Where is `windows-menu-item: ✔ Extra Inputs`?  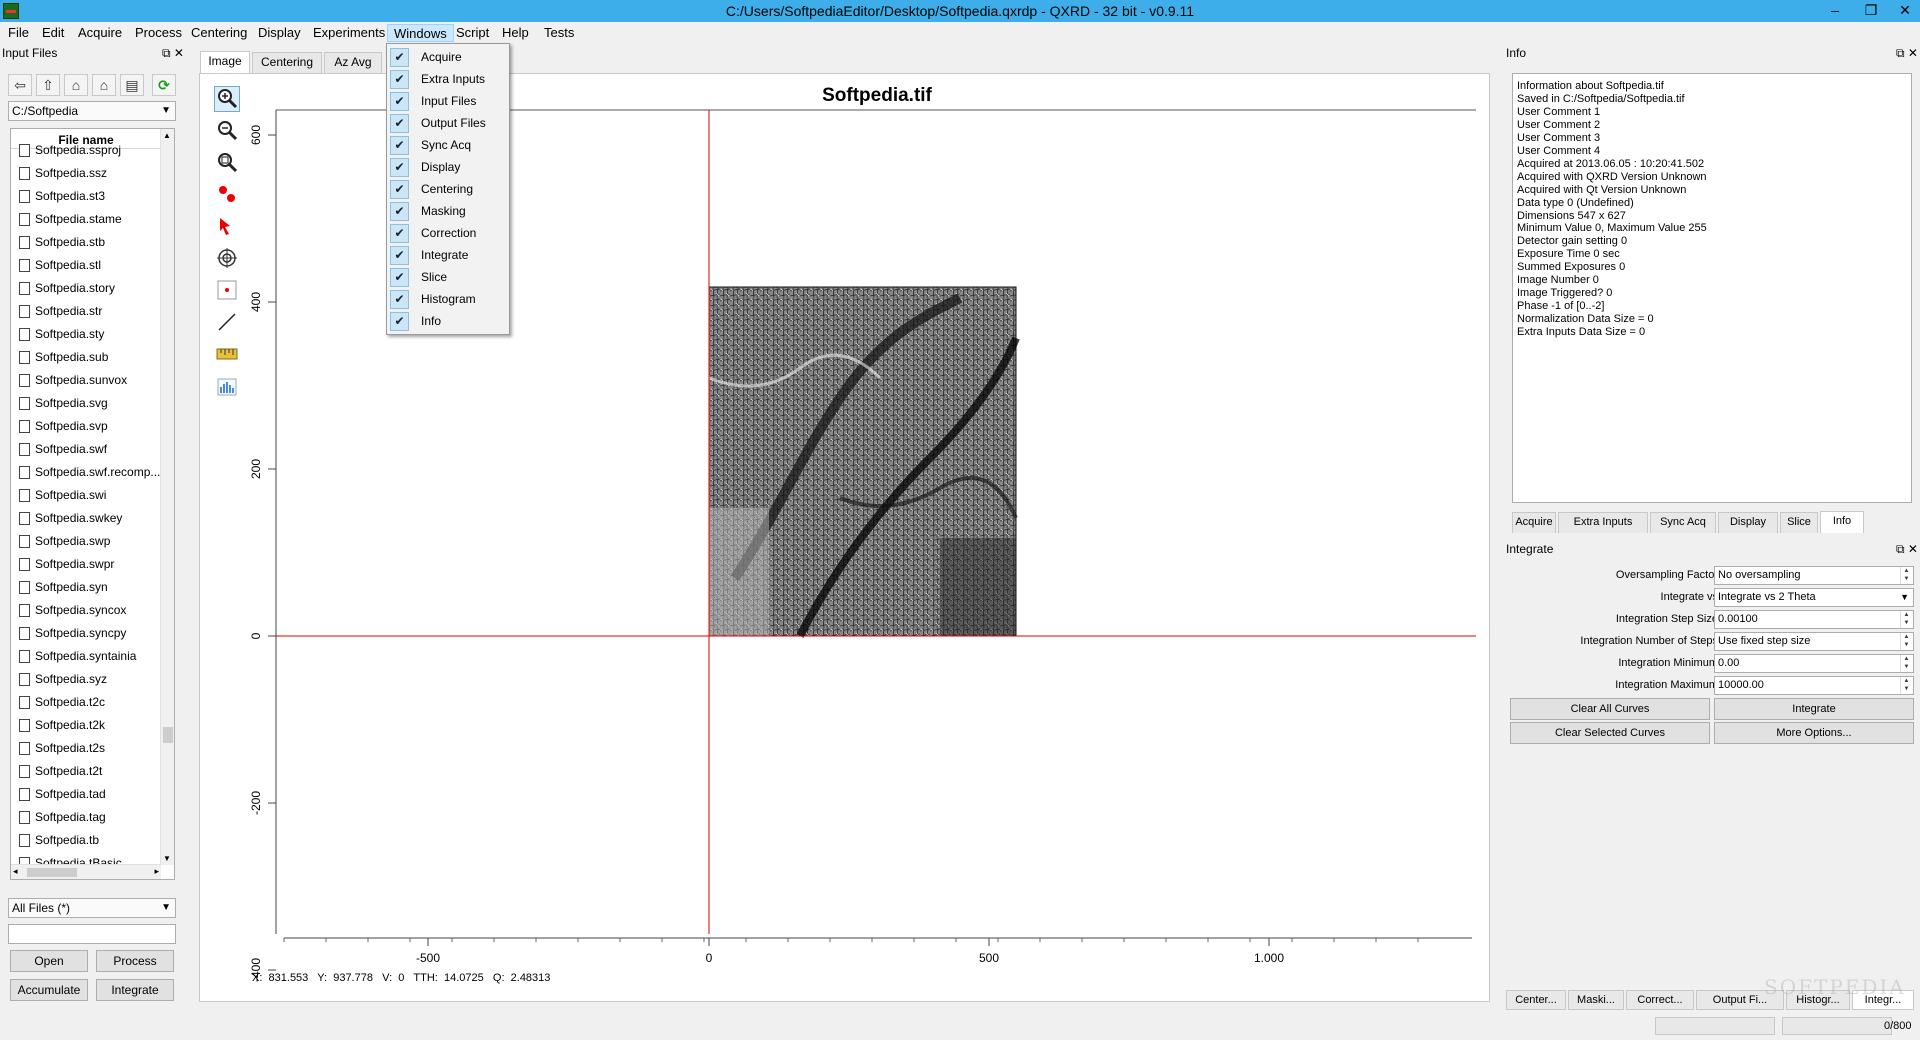
windows-menu-item: ✔ Extra Inputs is located at coordinates (448, 79).